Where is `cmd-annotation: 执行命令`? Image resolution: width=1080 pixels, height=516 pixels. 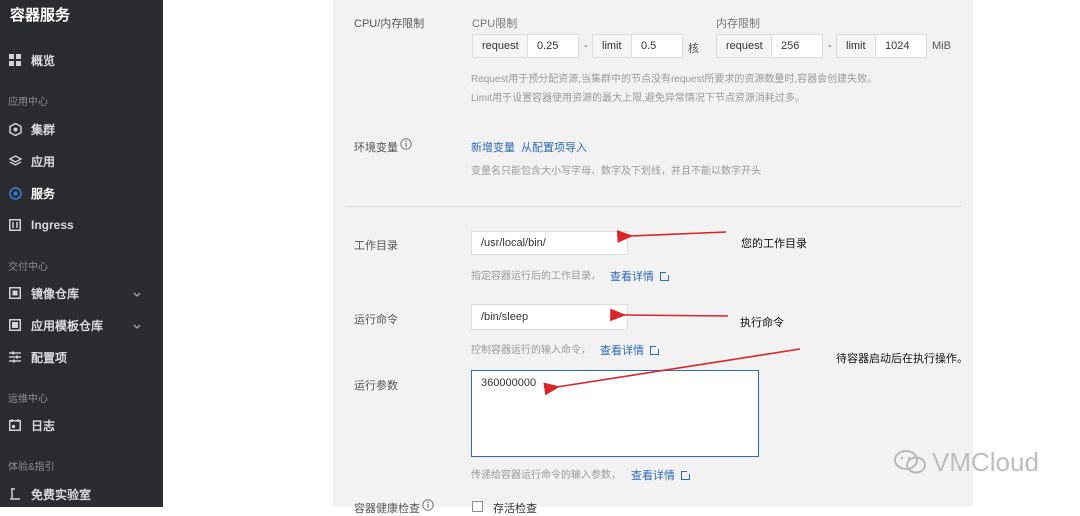 cmd-annotation: 执行命令 is located at coordinates (762, 323).